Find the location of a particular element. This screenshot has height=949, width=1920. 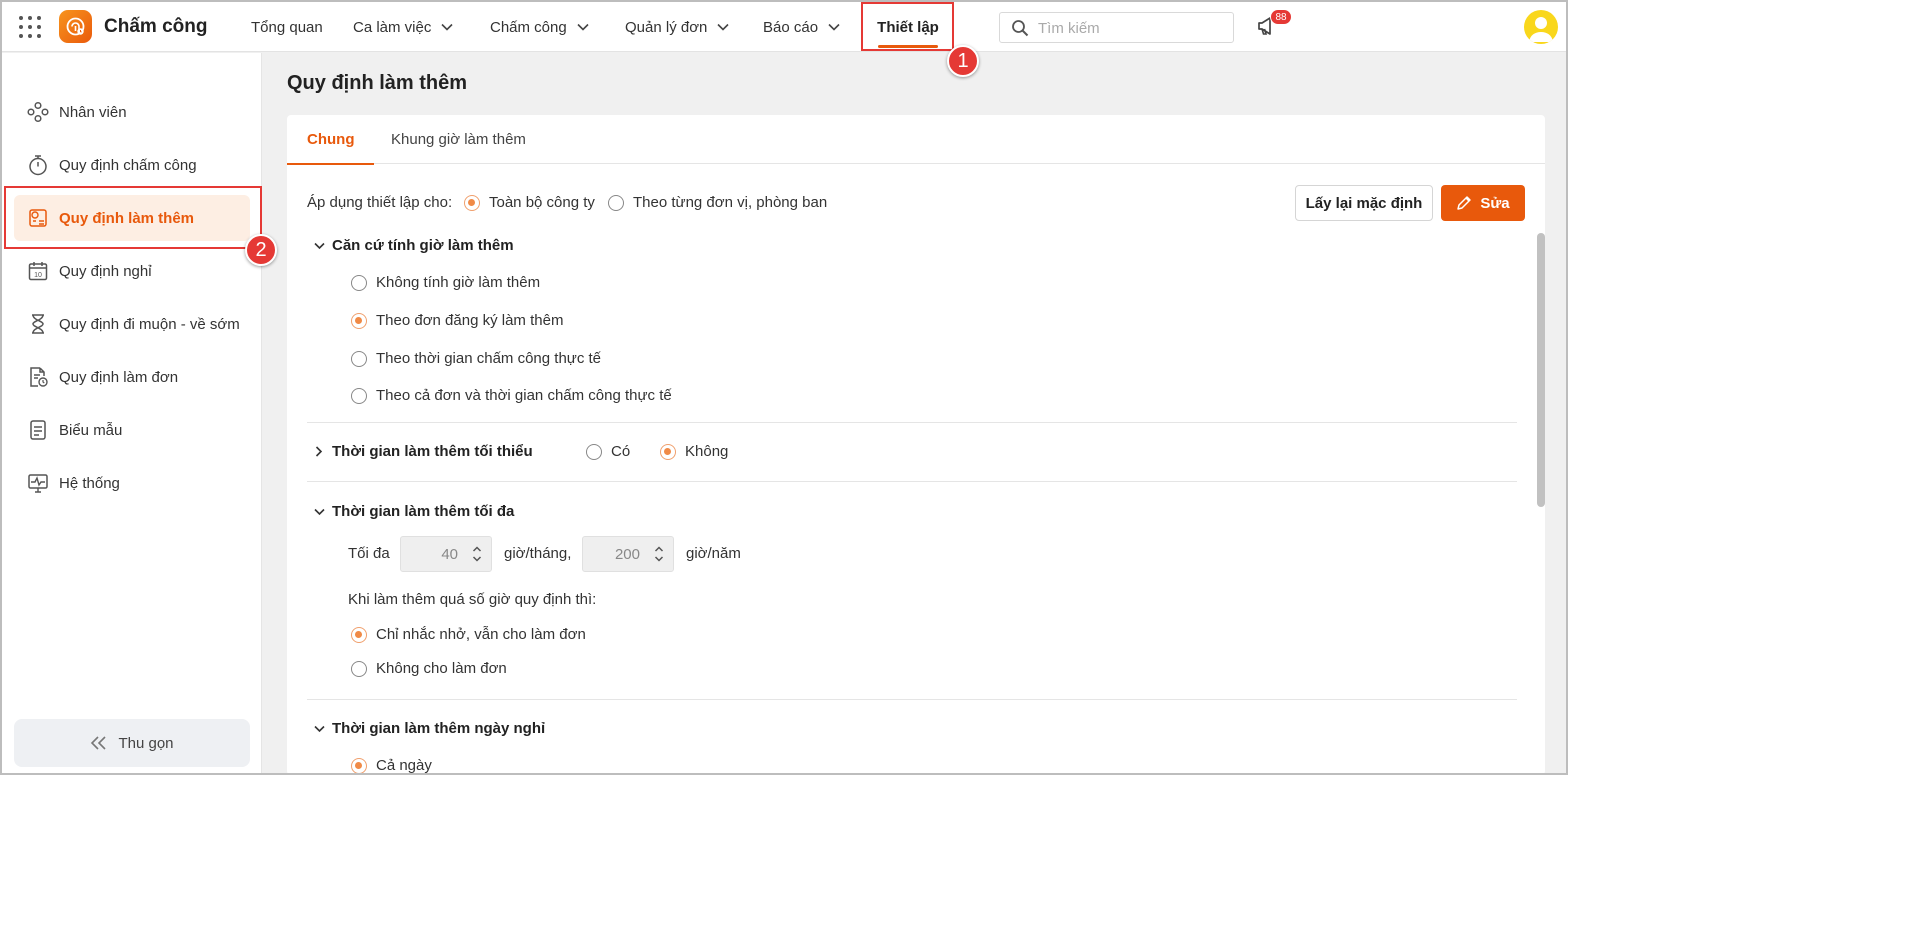

exceed-option-block: Không cho làm đơn is located at coordinates (429, 668).